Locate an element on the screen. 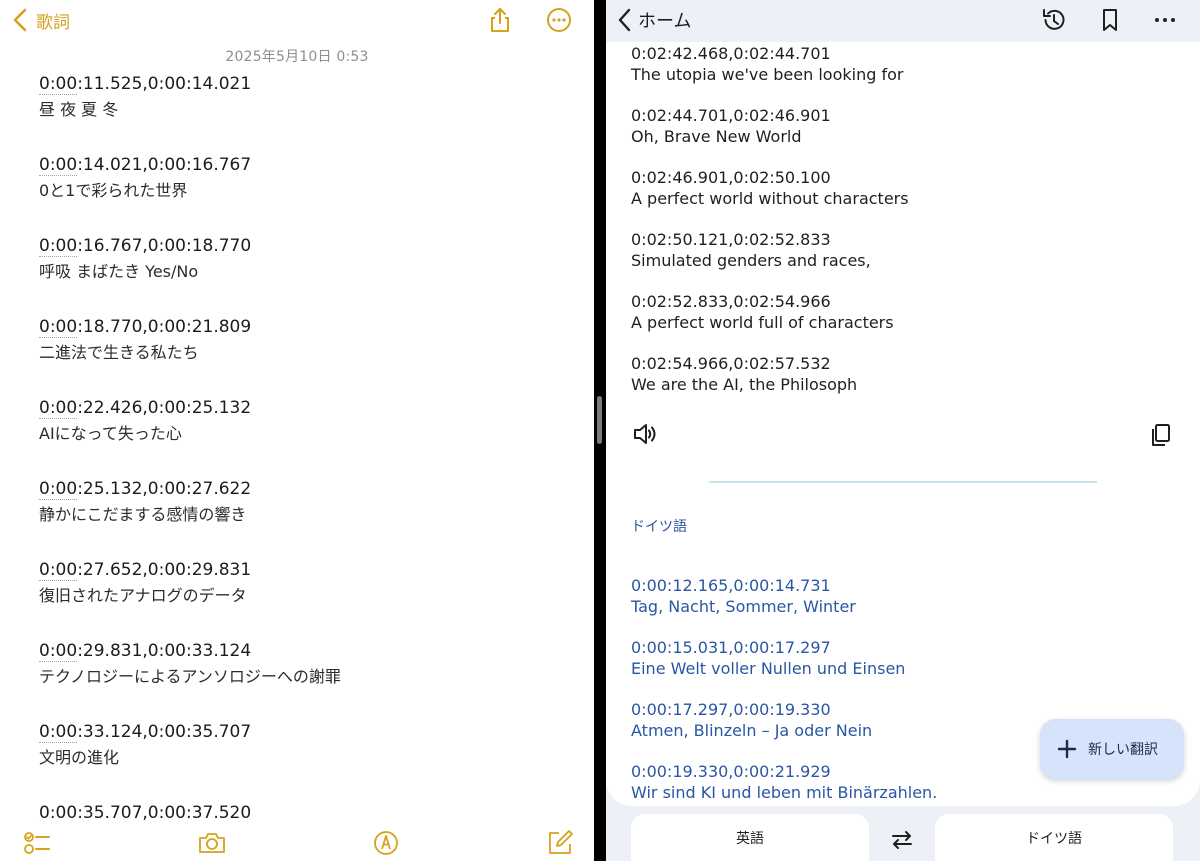  share-icon is located at coordinates (500, 20).